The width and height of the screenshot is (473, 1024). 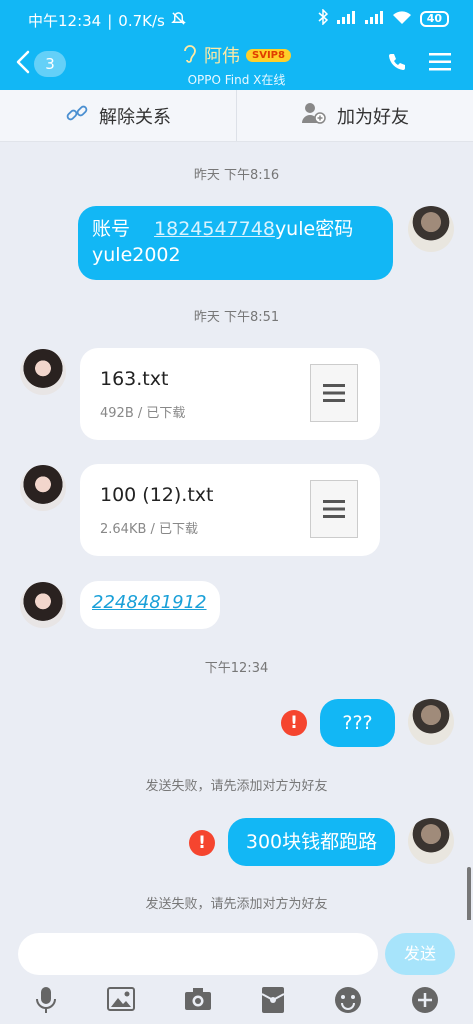 What do you see at coordinates (397, 64) in the screenshot?
I see `phone-icon` at bounding box center [397, 64].